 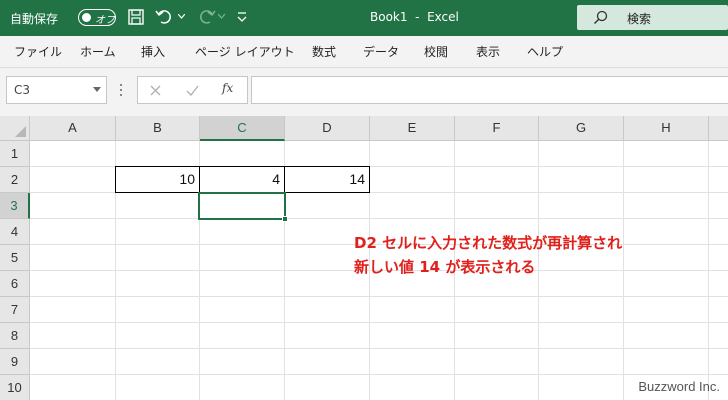 What do you see at coordinates (666, 128) in the screenshot?
I see `column-header-h: H` at bounding box center [666, 128].